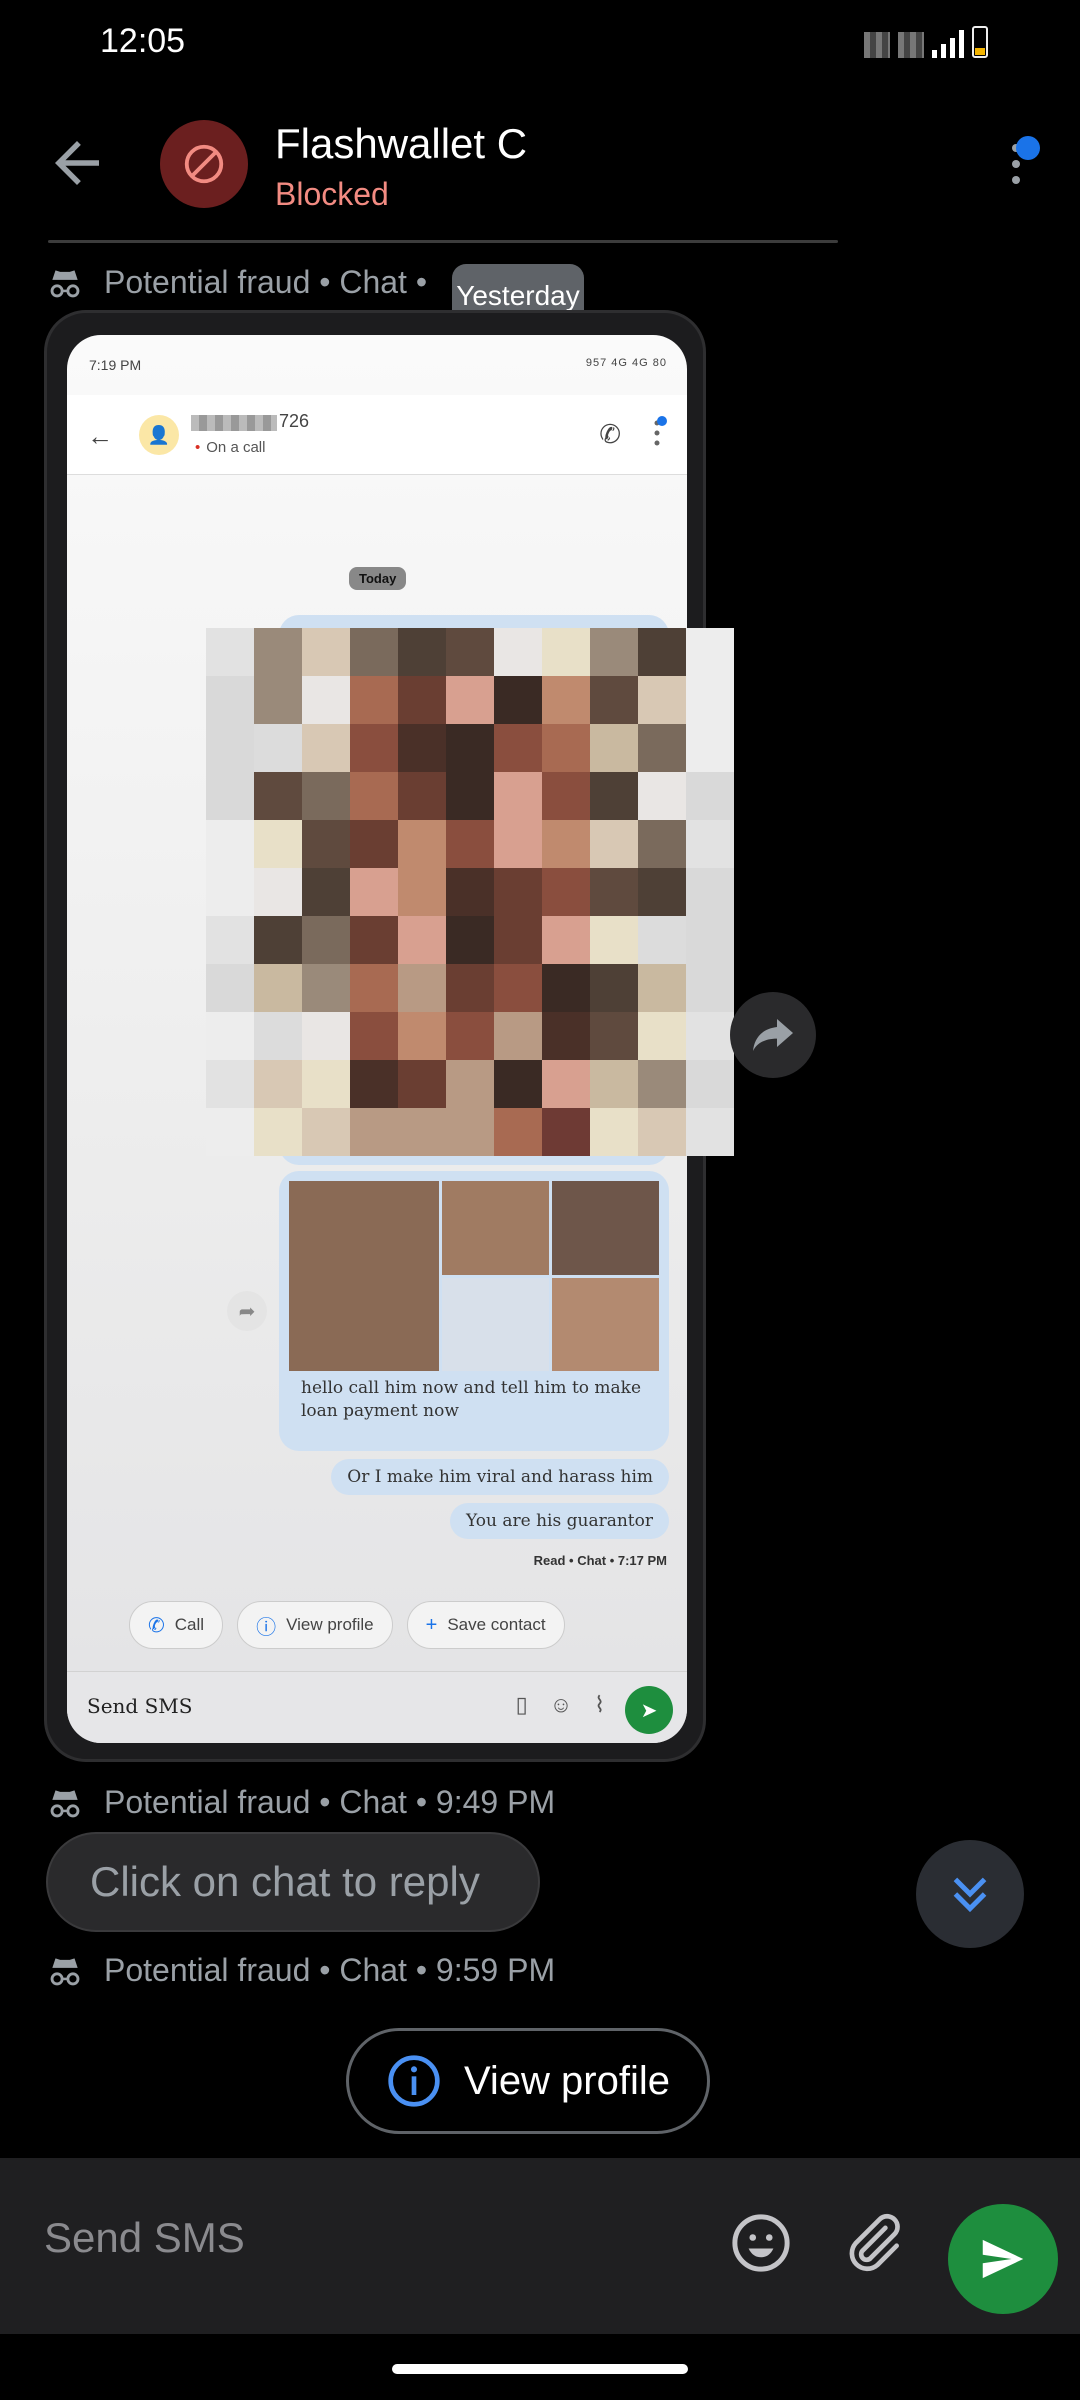 This screenshot has height=2400, width=1080. I want to click on message-meta: Potential fraud • Chat • 9:49 PM, so click(300, 1802).